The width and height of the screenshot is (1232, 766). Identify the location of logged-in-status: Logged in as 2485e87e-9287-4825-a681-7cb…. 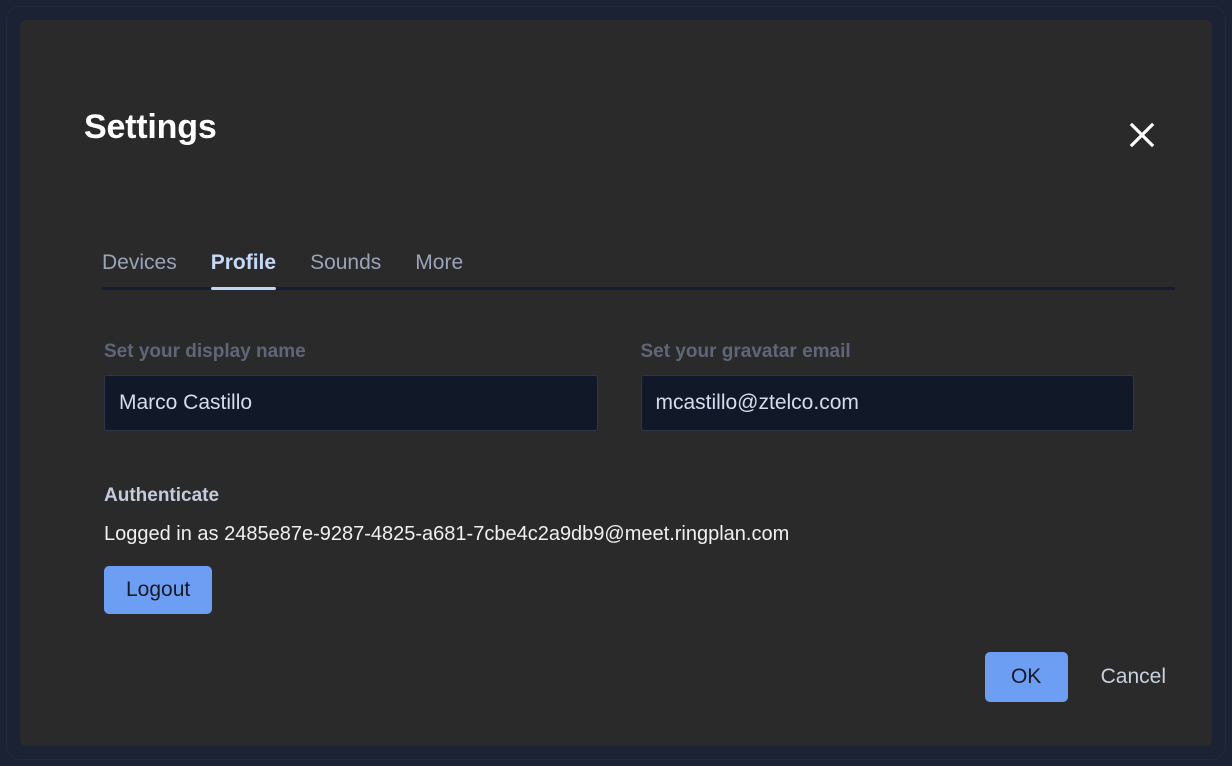
(447, 534).